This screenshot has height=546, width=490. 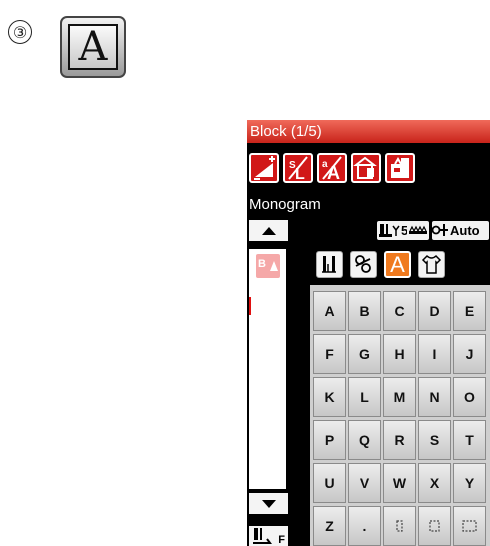 What do you see at coordinates (274, 266) in the screenshot?
I see `list-item-letter-icon` at bounding box center [274, 266].